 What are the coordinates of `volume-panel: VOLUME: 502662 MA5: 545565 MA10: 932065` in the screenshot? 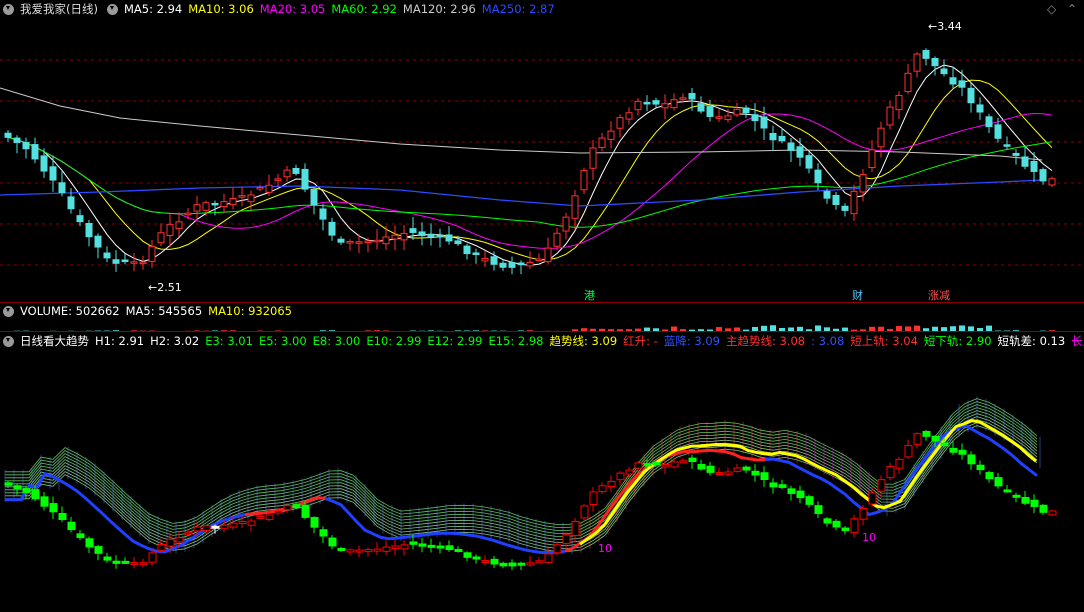 It's located at (542, 317).